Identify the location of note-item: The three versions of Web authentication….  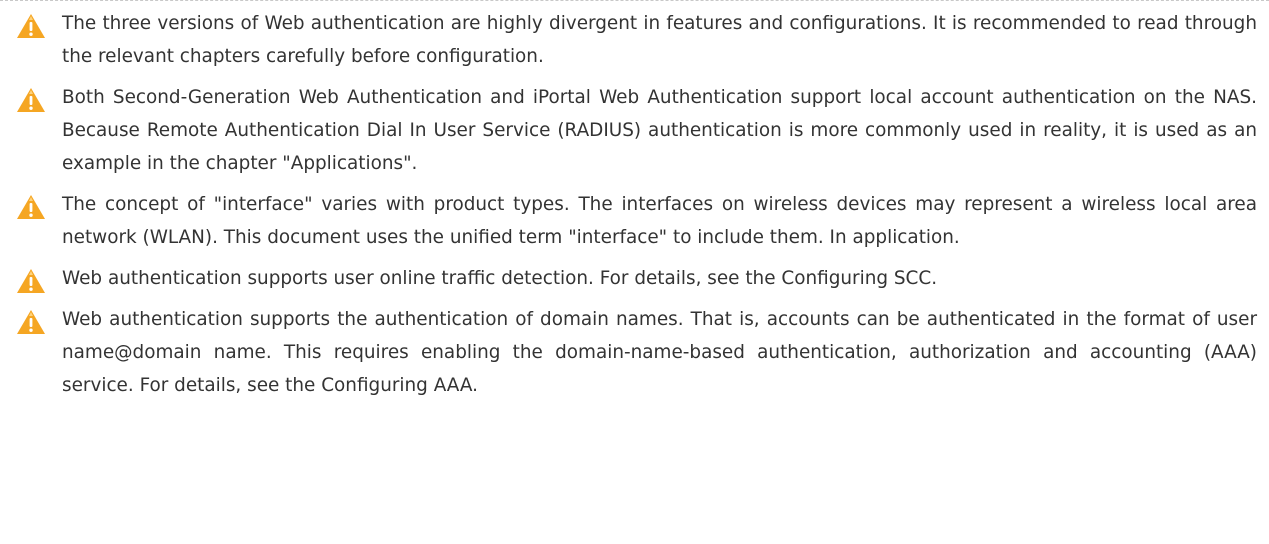
(634, 40).